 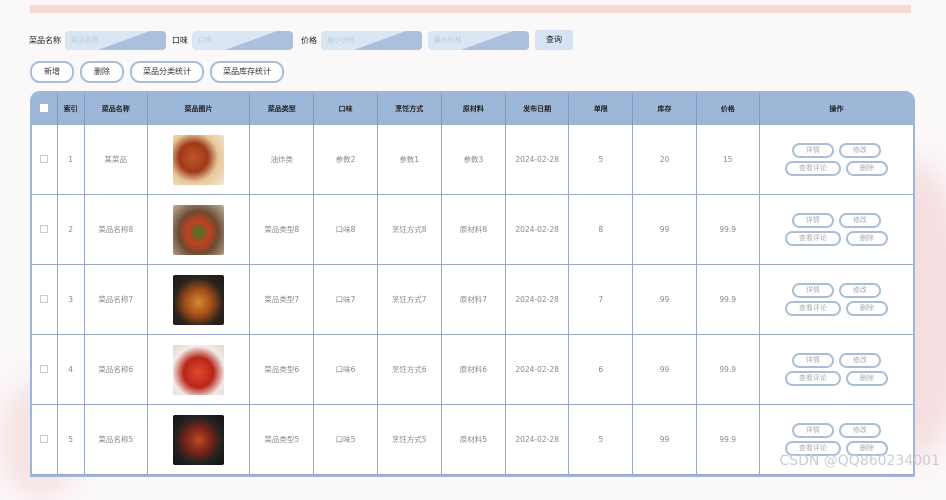 I want to click on stock-stats-button: 菜品库存统计, so click(x=247, y=72).